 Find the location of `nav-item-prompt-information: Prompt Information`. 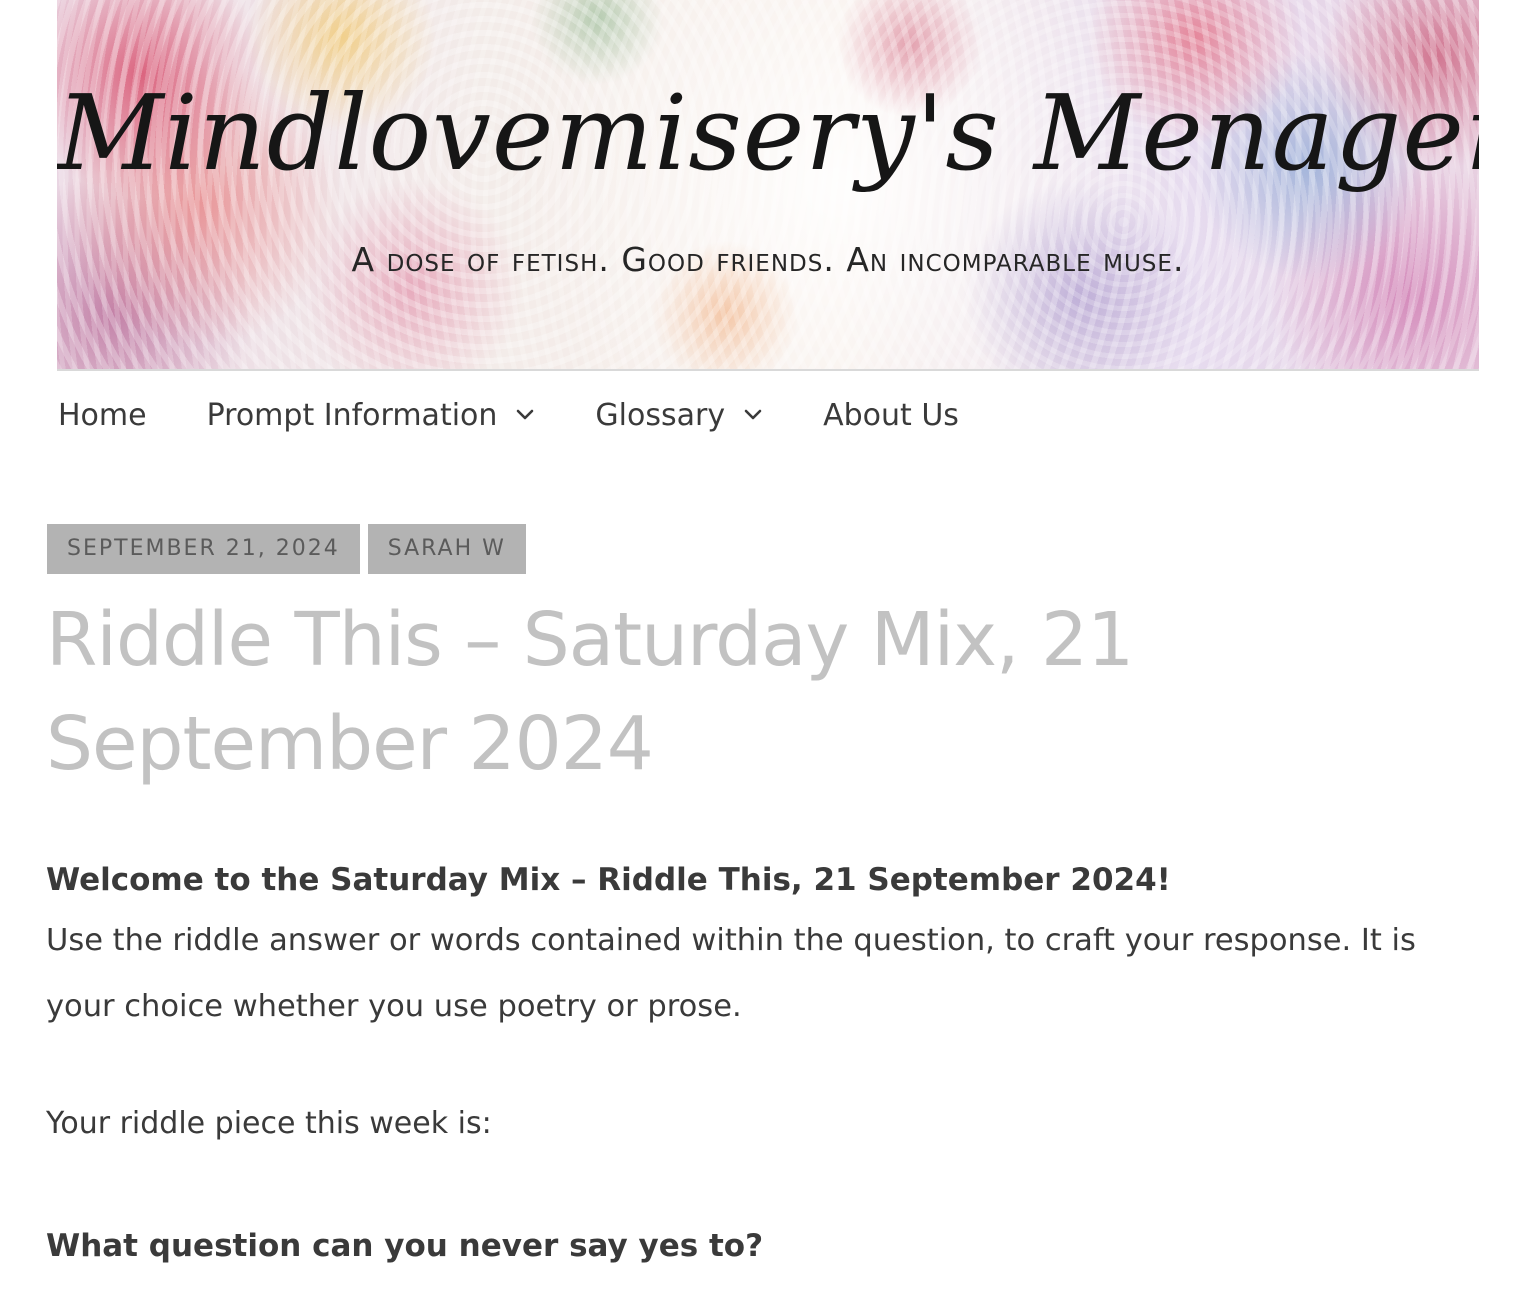

nav-item-prompt-information: Prompt Information is located at coordinates (371, 415).